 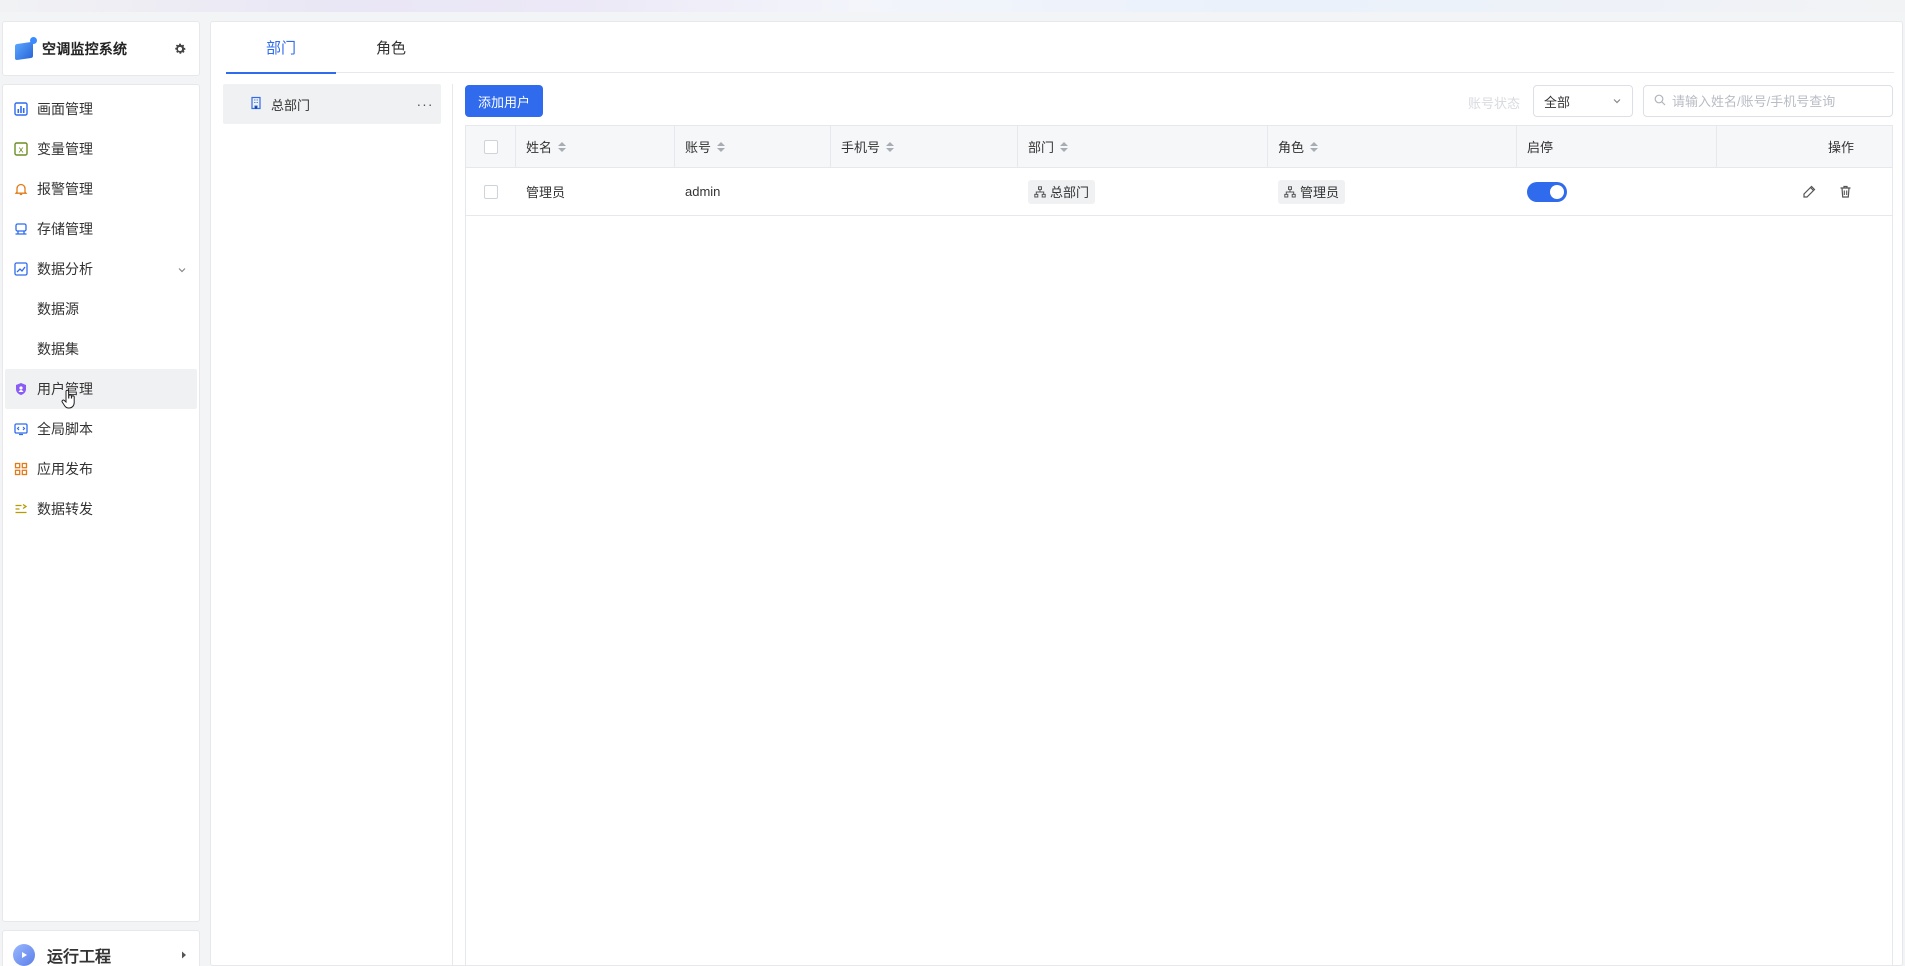 What do you see at coordinates (65, 469) in the screenshot?
I see `sidebar-item-label: 应用发布` at bounding box center [65, 469].